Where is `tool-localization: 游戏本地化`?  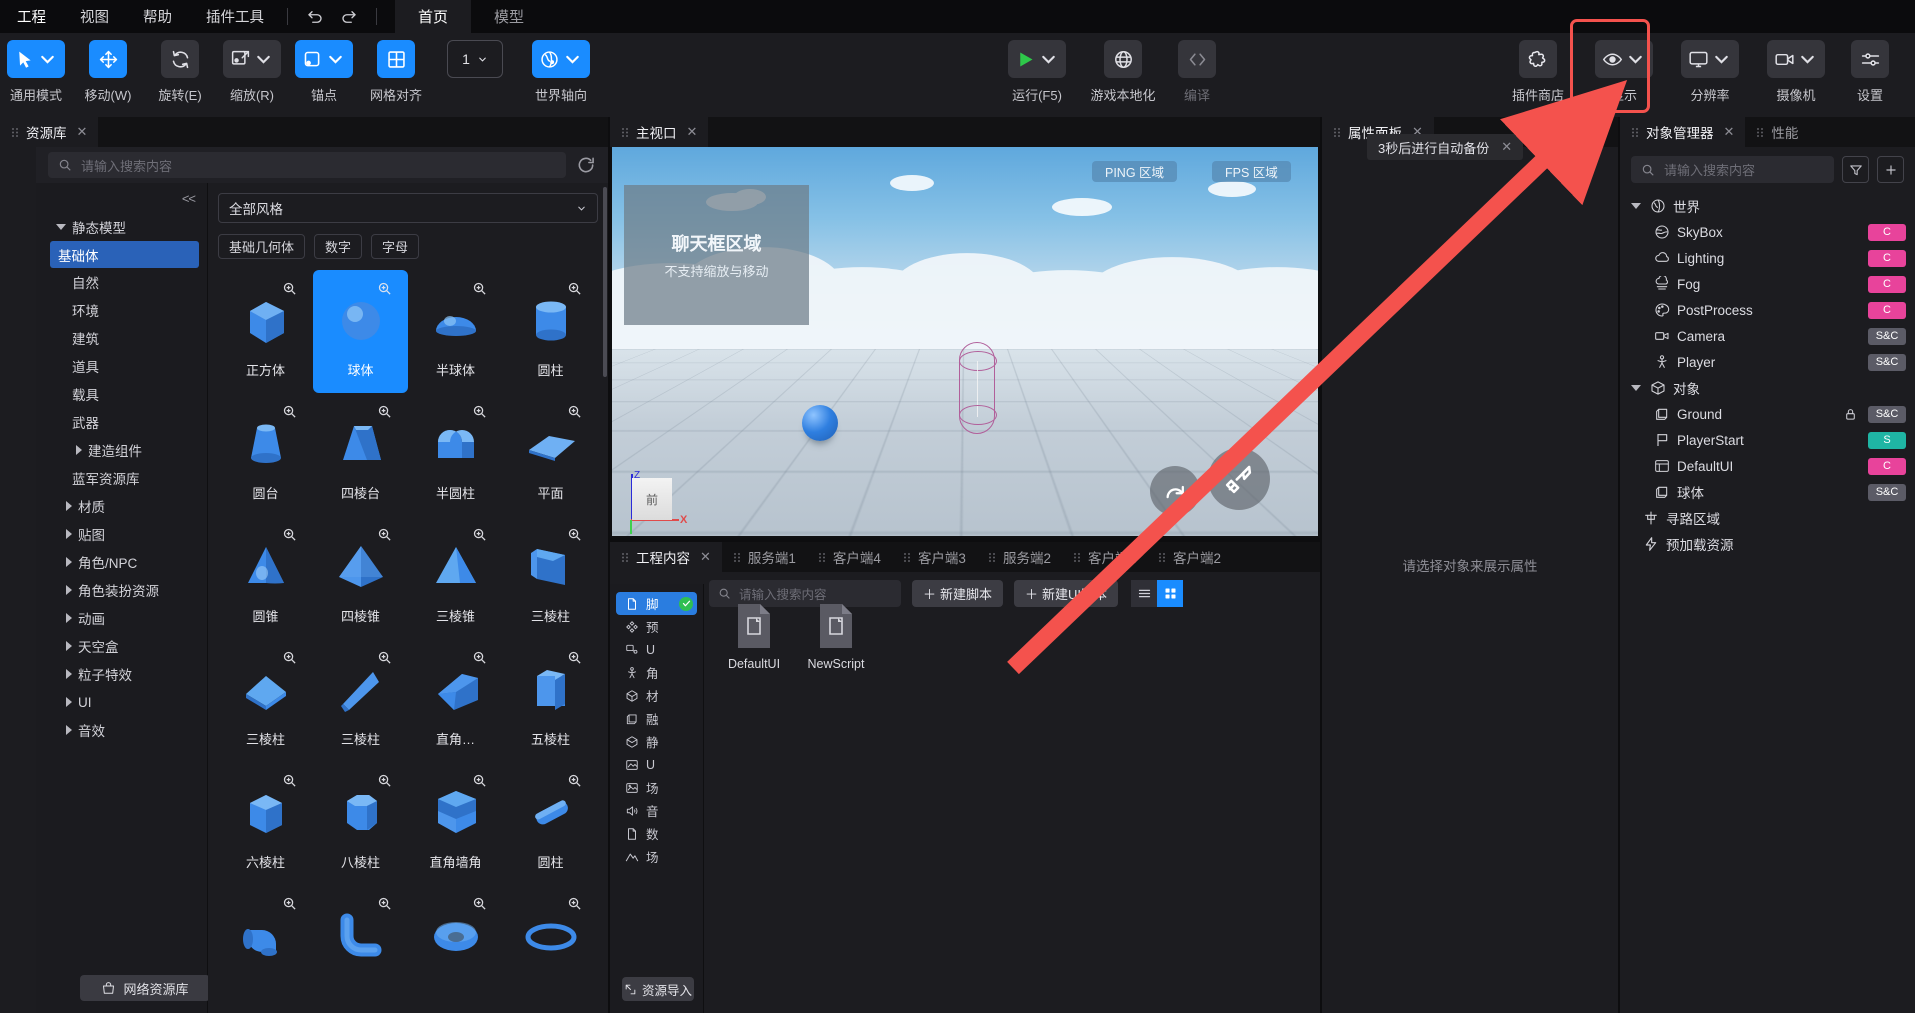
tool-localization: 游戏本地化 is located at coordinates (1123, 68).